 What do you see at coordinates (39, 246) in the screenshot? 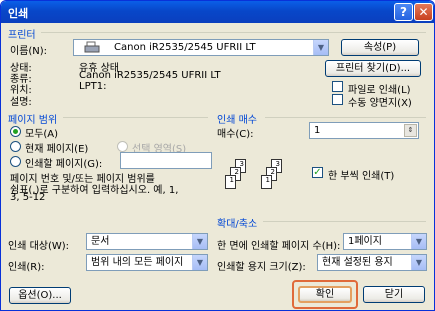
I see `print-what-label: 인쇄 대상(W):` at bounding box center [39, 246].